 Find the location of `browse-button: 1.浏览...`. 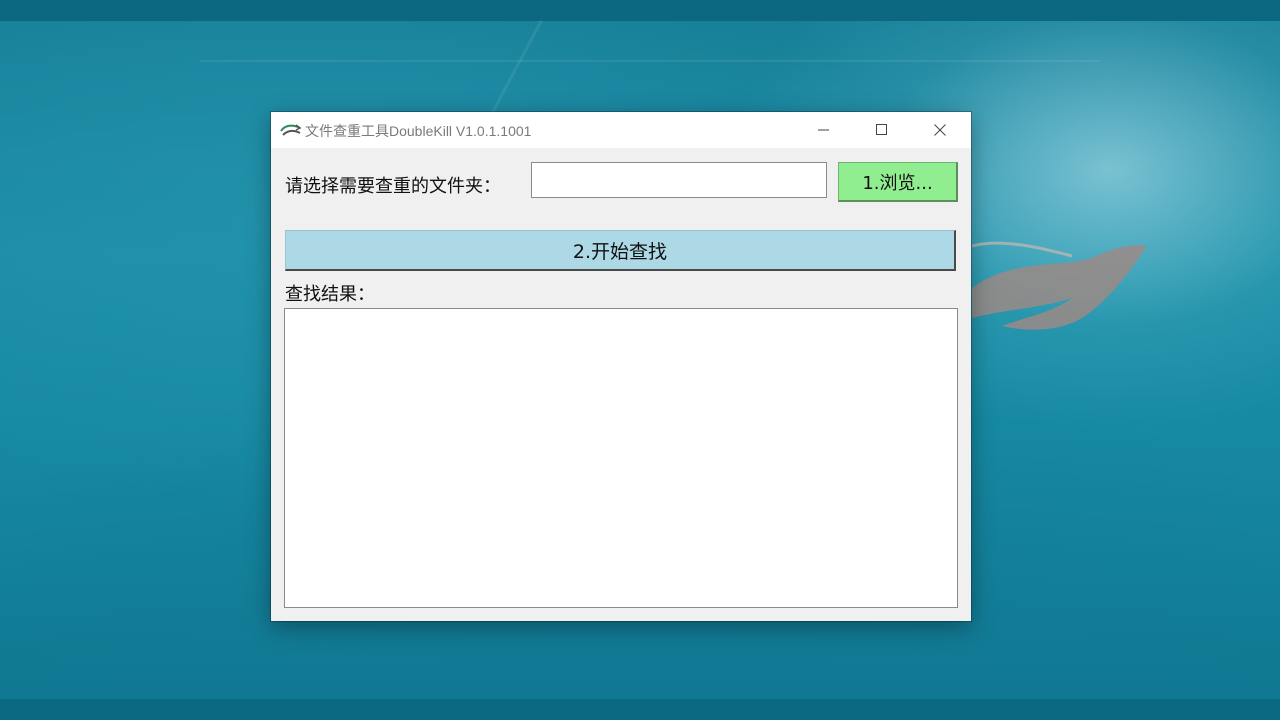

browse-button: 1.浏览... is located at coordinates (898, 182).